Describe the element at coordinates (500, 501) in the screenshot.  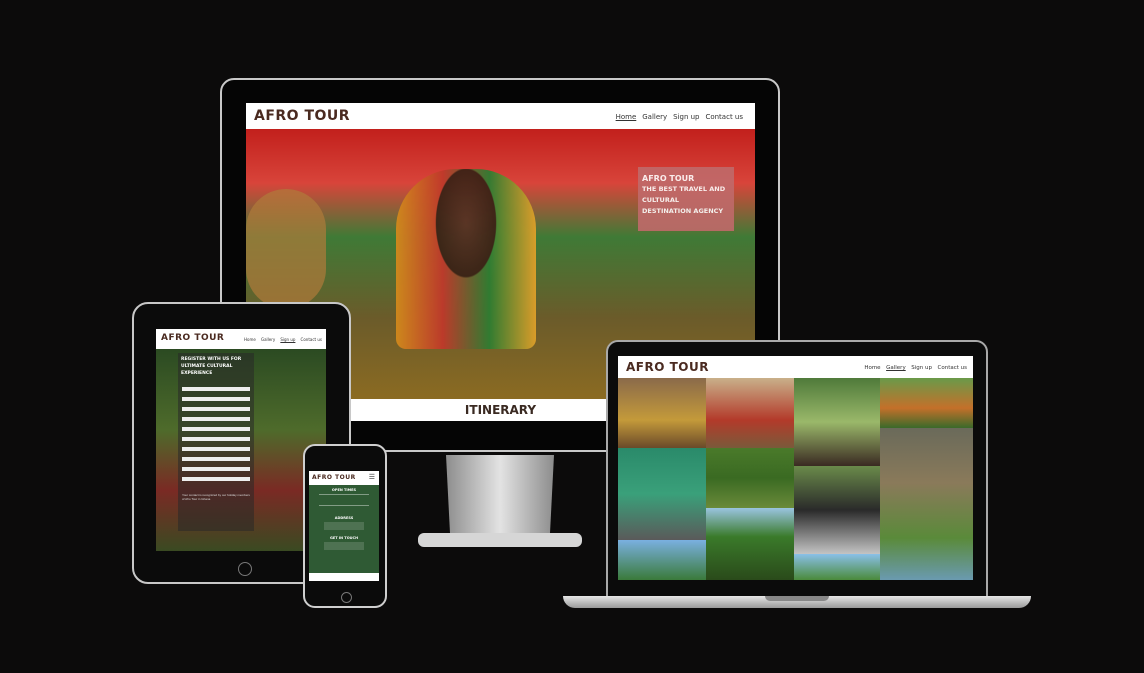
I see `monitor-stand` at that location.